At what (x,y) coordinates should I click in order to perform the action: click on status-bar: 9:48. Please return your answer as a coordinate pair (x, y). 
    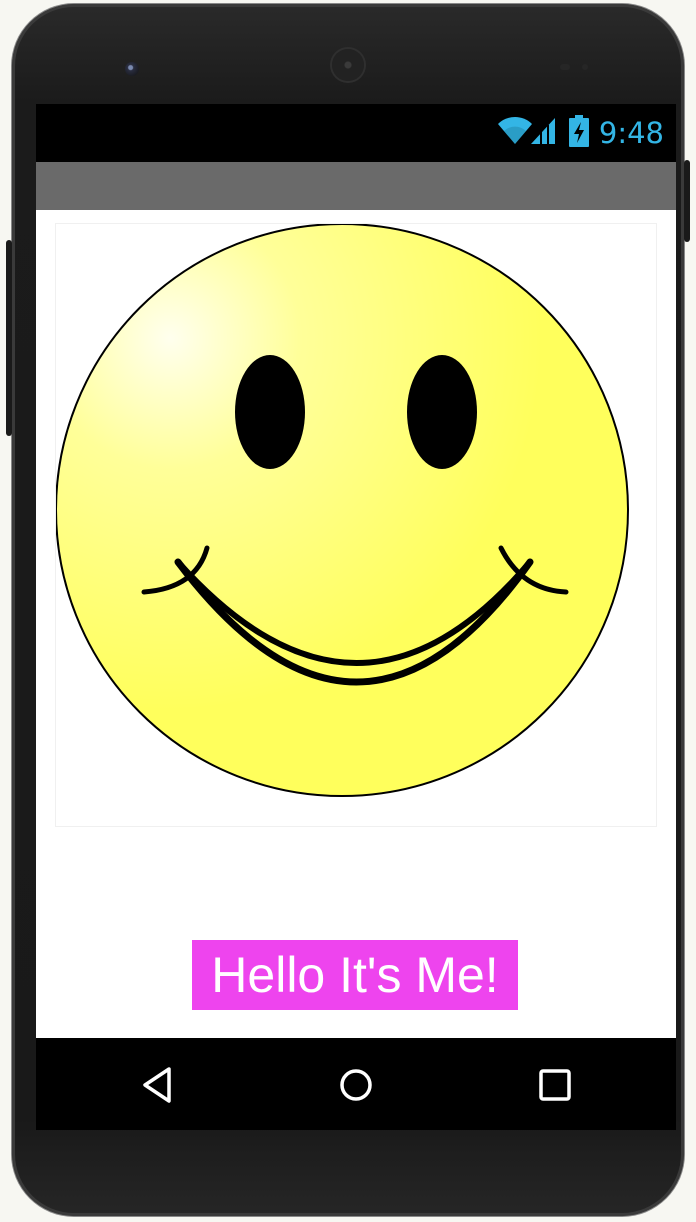
    Looking at the image, I should click on (356, 133).